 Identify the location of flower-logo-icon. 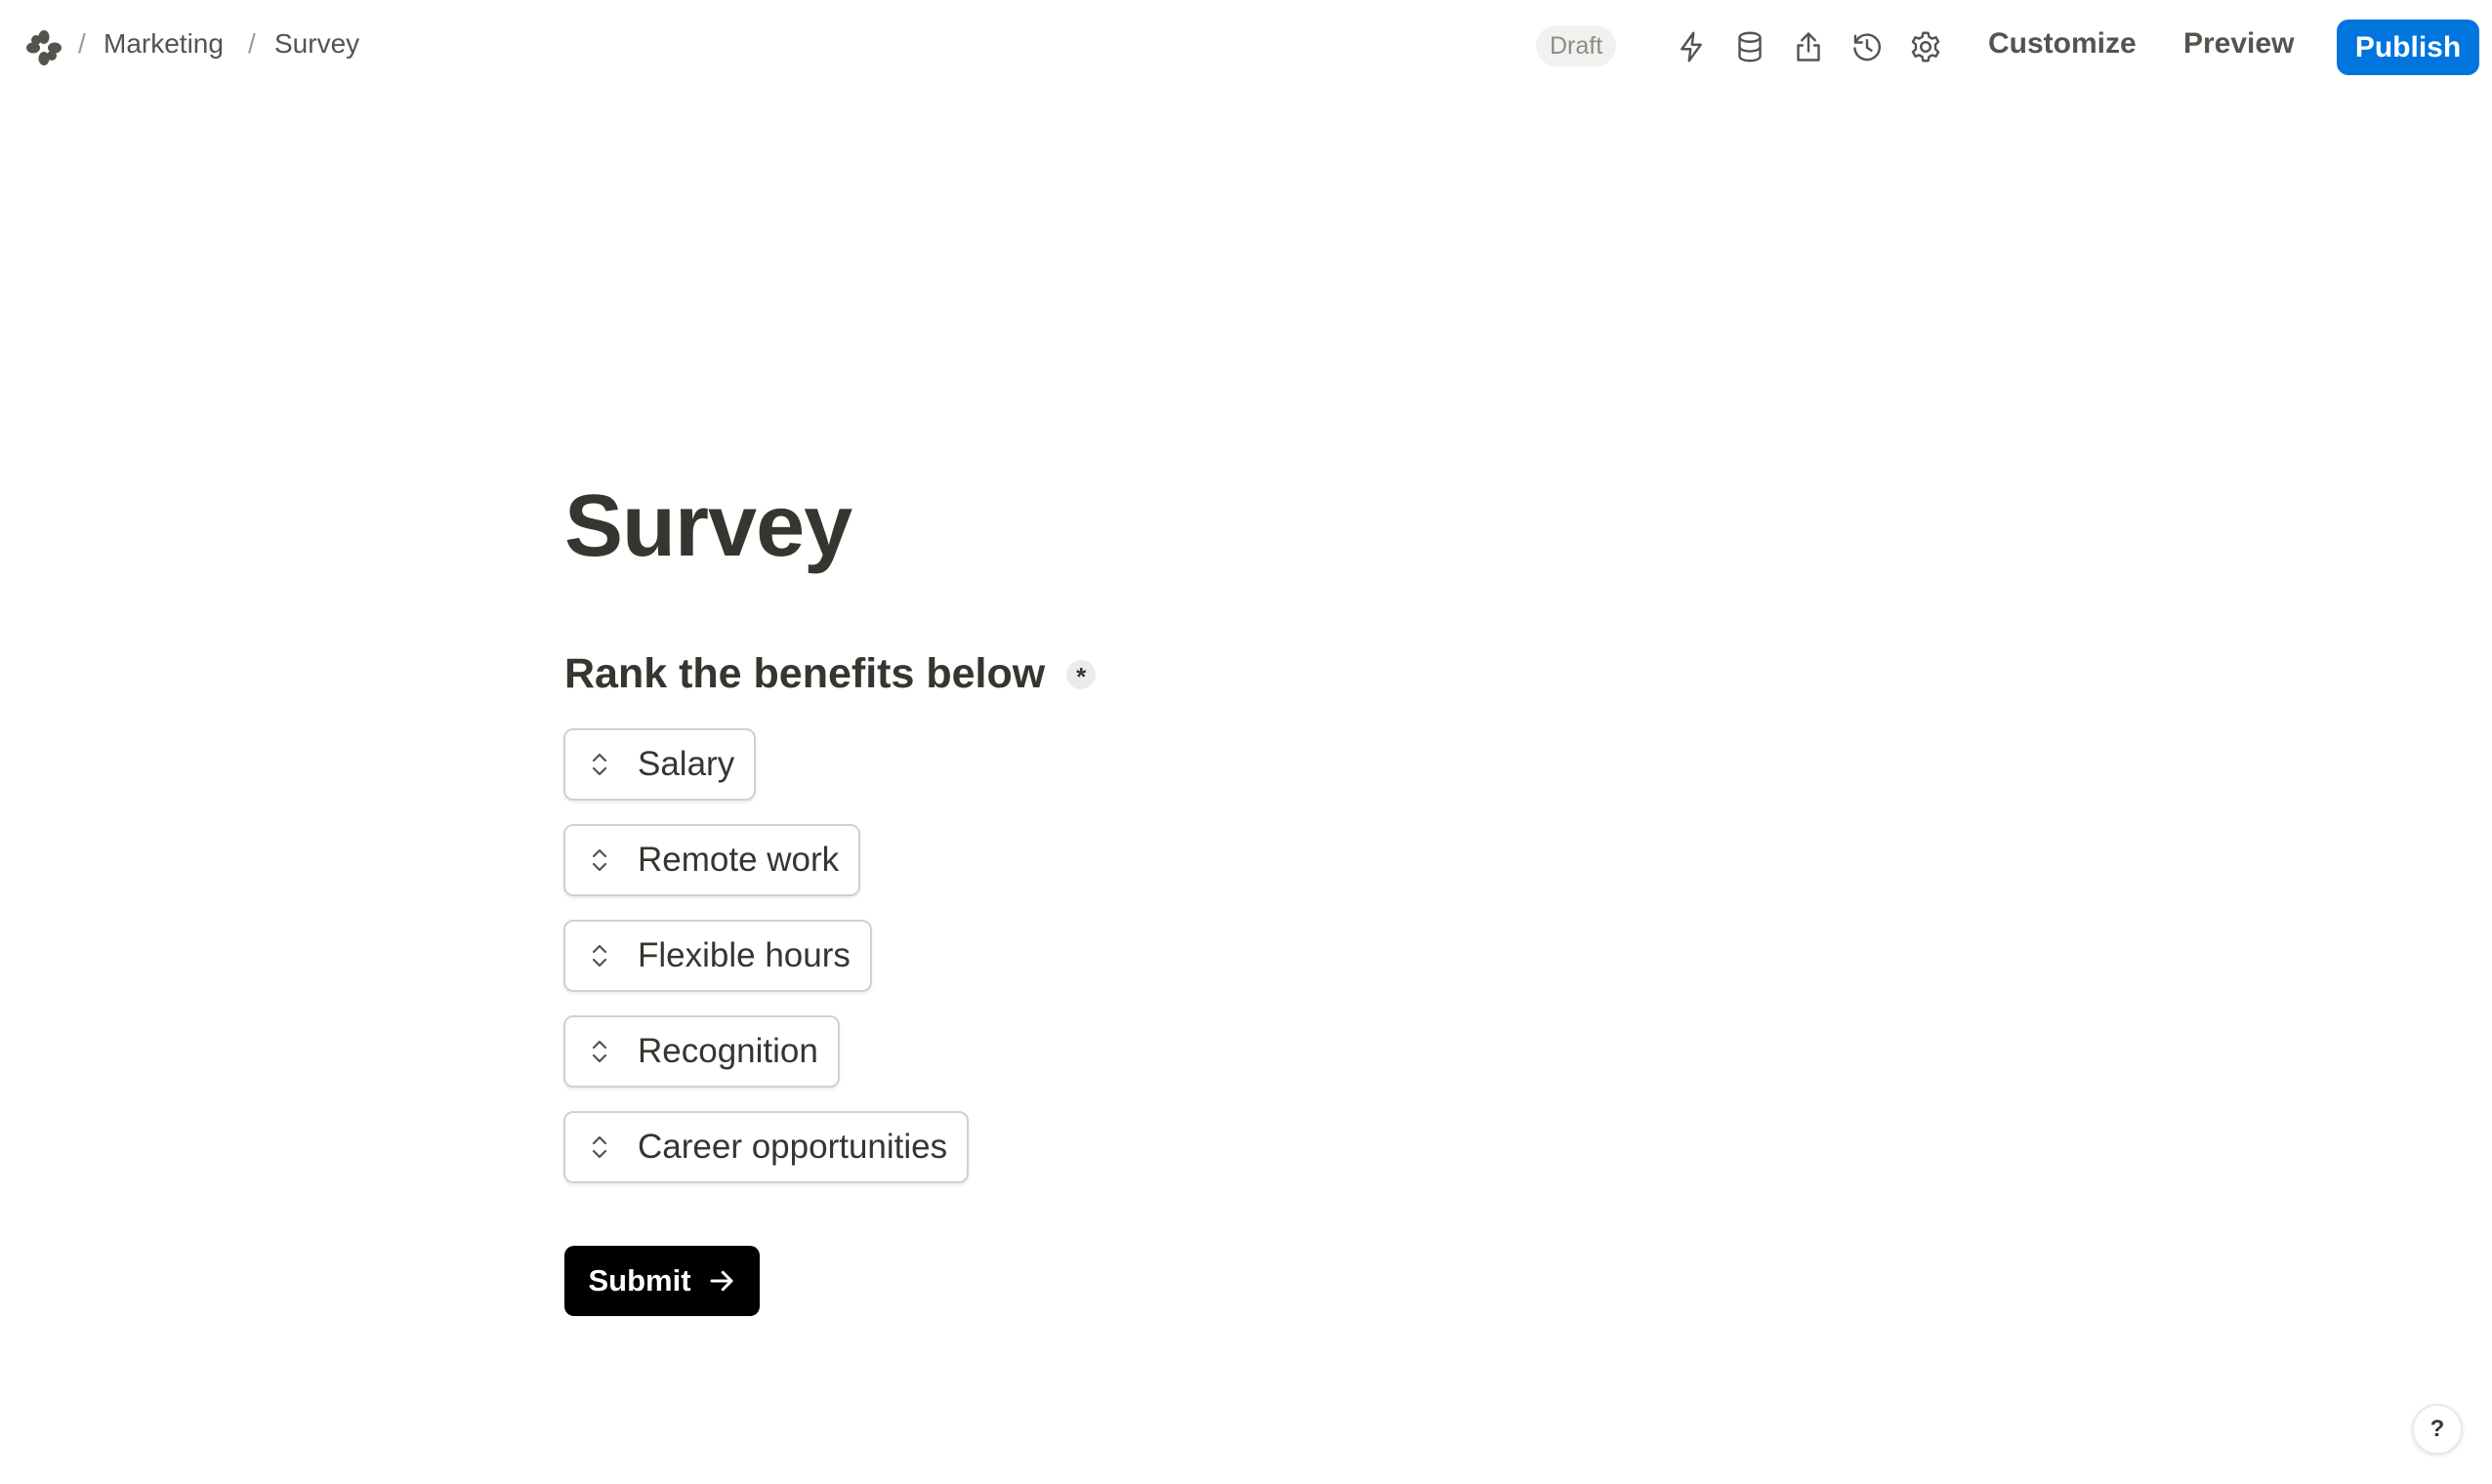
(43, 48).